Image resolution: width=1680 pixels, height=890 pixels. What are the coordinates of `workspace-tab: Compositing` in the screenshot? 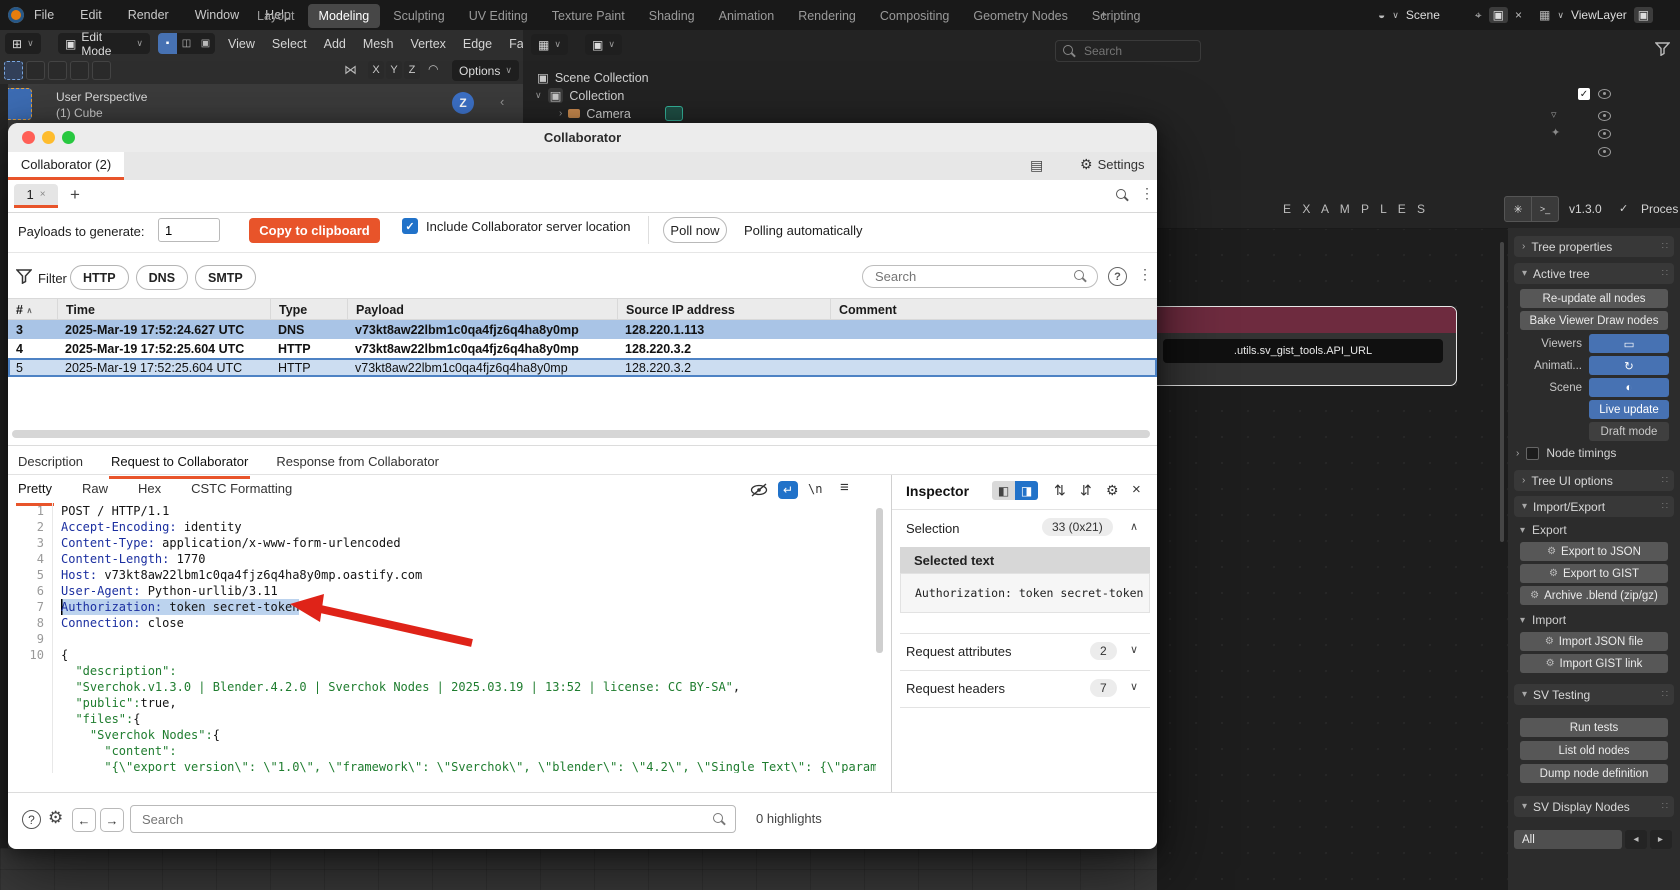 It's located at (914, 16).